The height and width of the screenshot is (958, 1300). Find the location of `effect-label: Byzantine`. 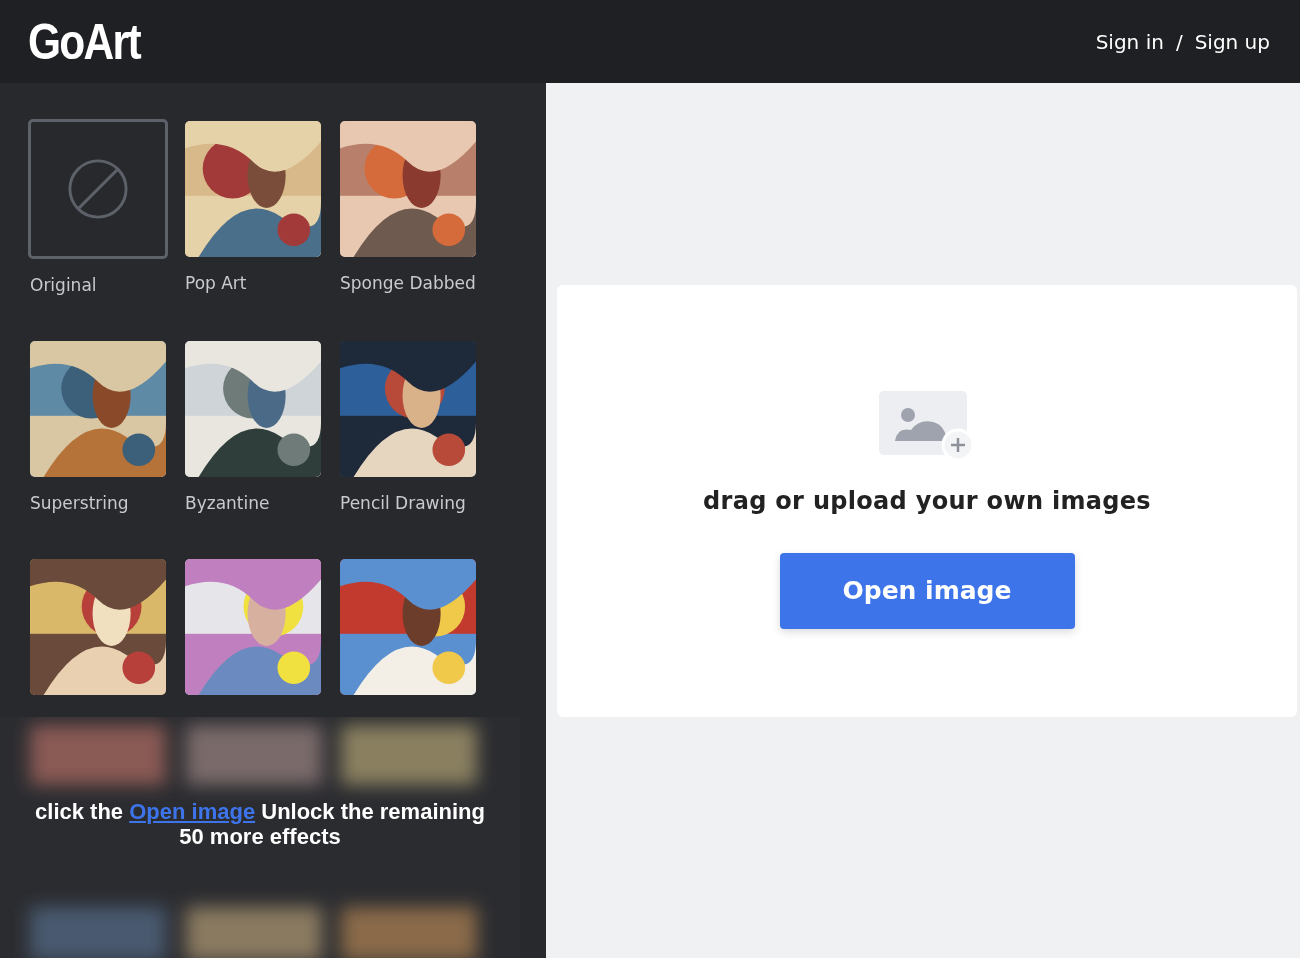

effect-label: Byzantine is located at coordinates (228, 503).